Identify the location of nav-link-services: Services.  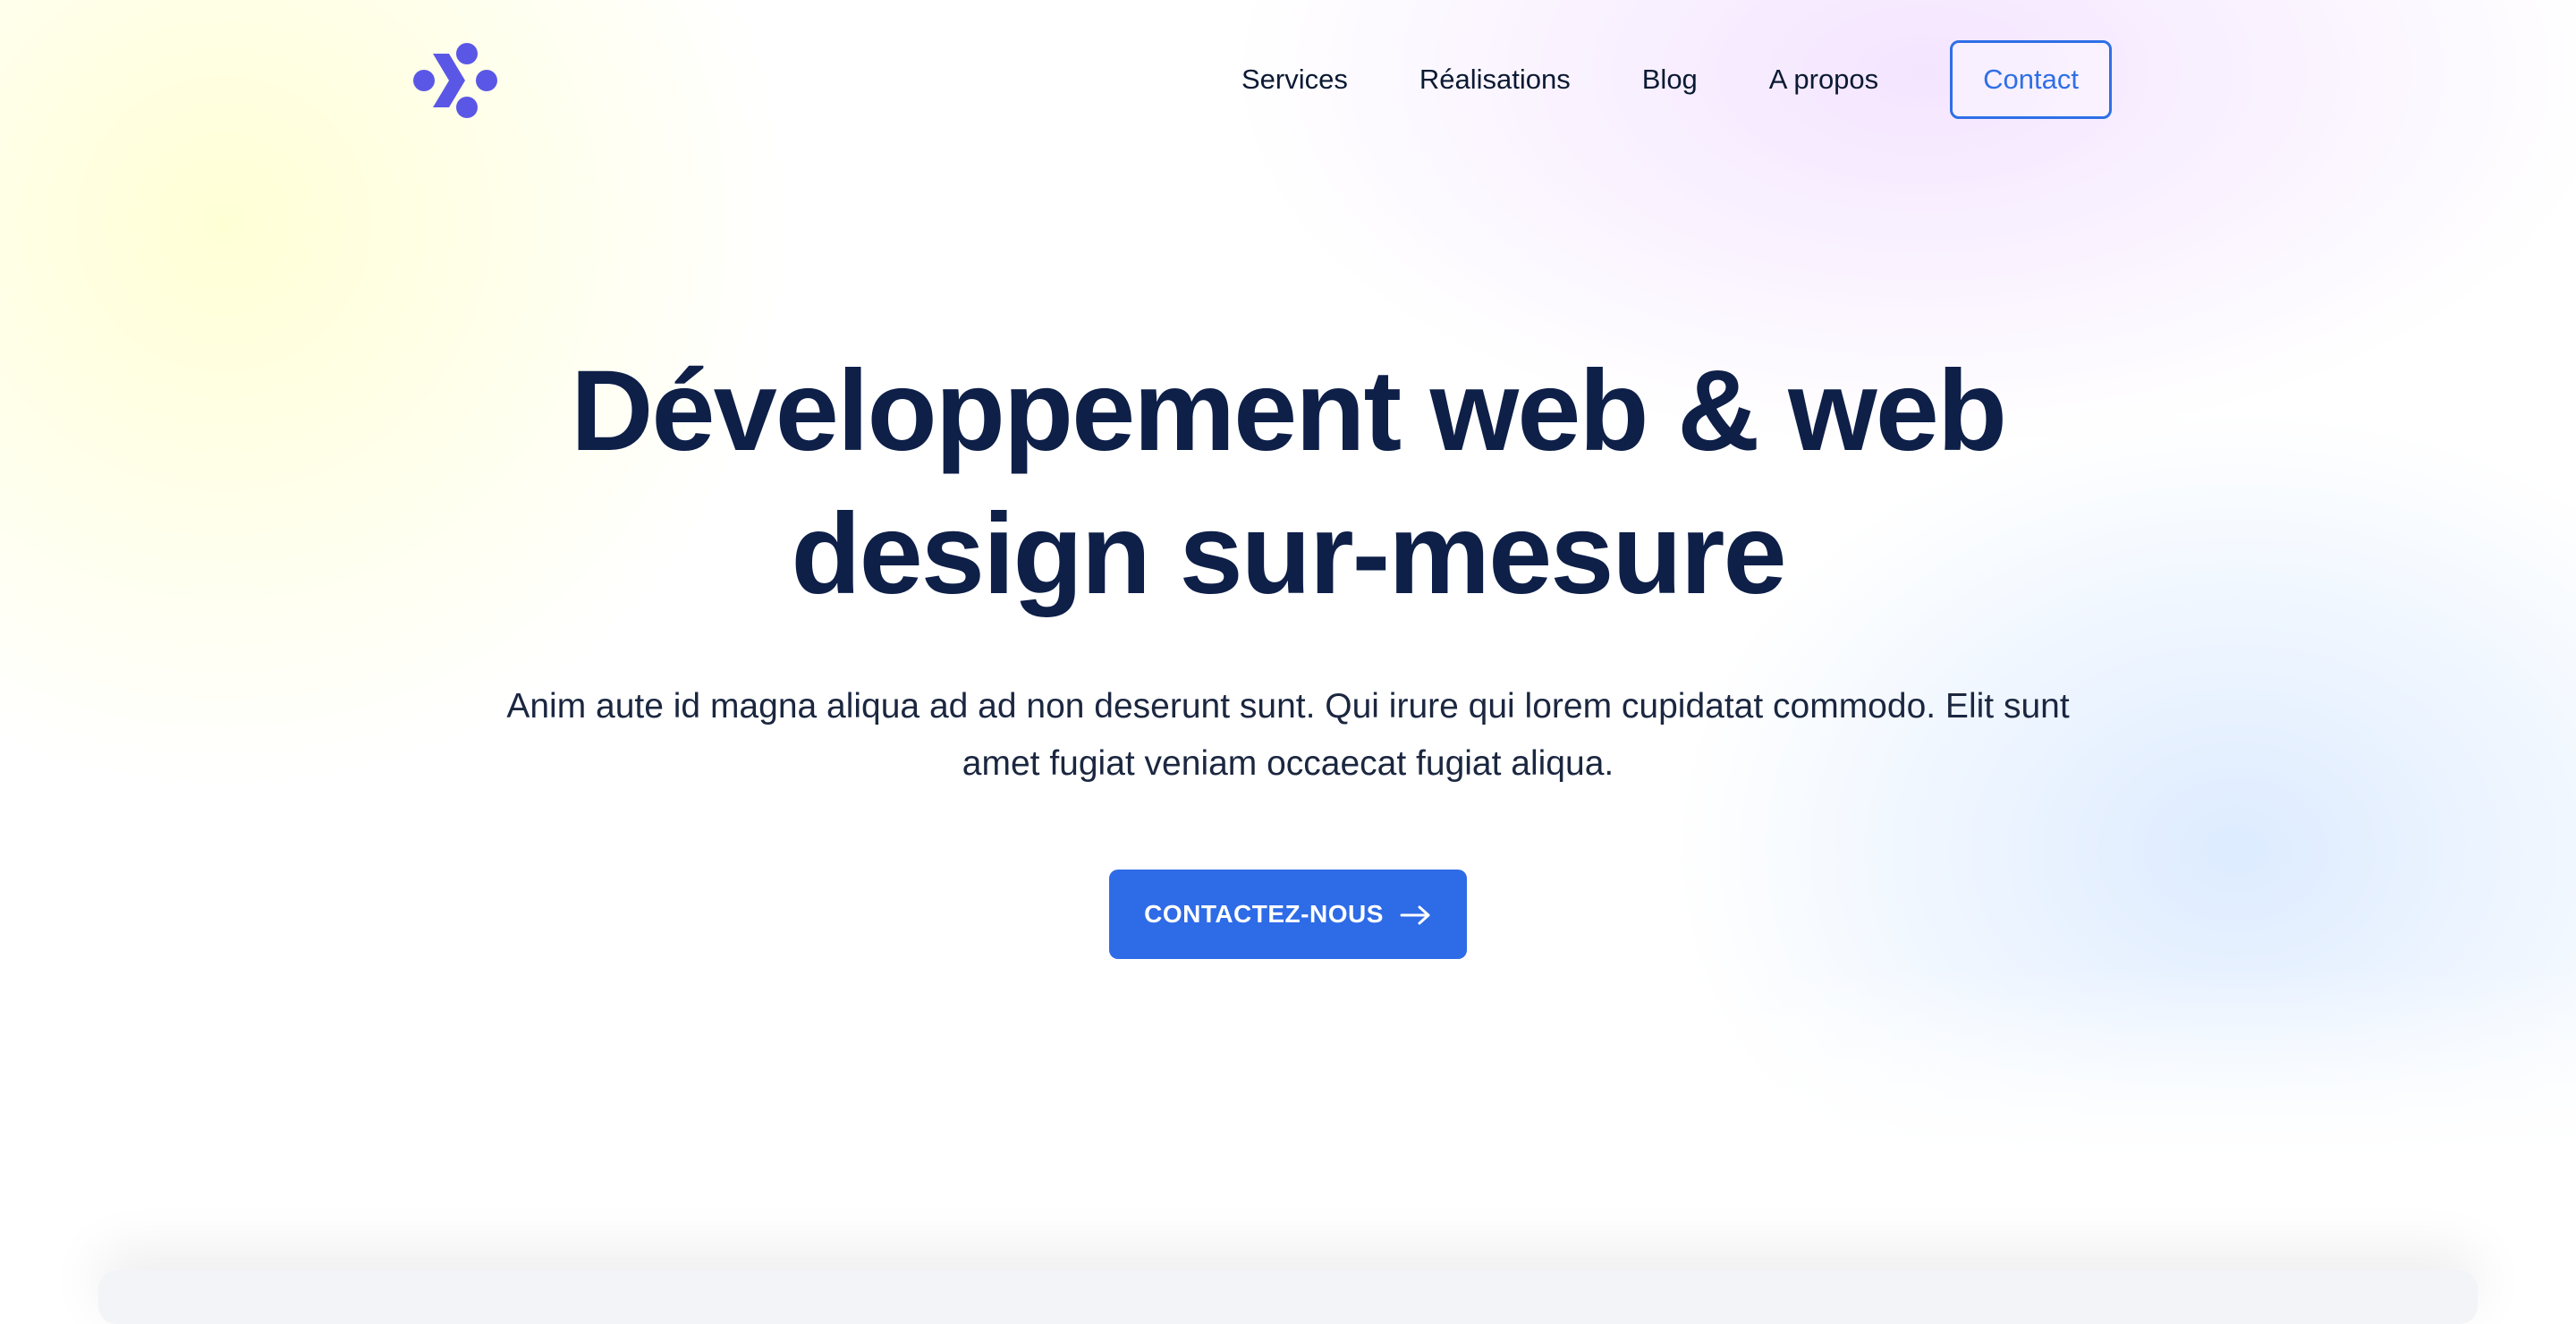
(1294, 80).